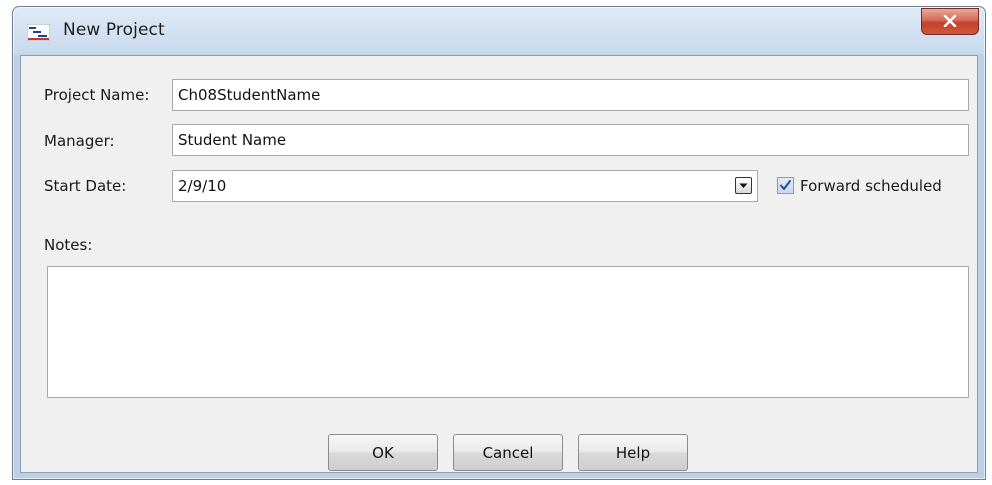 This screenshot has height=485, width=992. Describe the element at coordinates (465, 186) in the screenshot. I see `start-date-combobox: 2/9/10` at that location.